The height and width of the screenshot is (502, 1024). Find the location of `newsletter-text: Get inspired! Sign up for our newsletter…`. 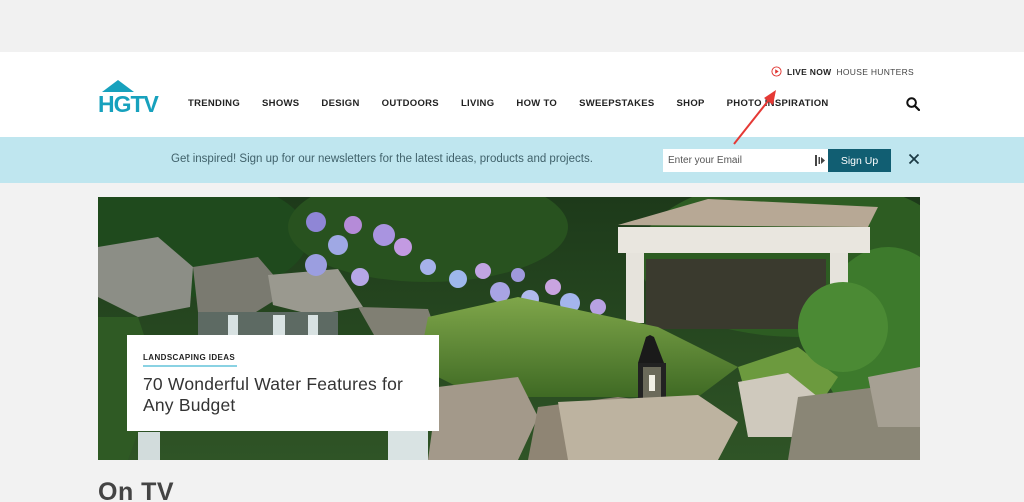

newsletter-text: Get inspired! Sign up for our newsletter… is located at coordinates (382, 159).